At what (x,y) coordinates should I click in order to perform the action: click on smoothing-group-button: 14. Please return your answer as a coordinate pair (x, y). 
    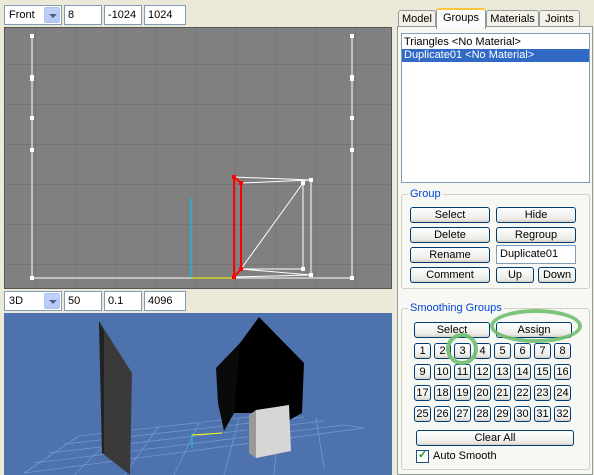
    Looking at the image, I should click on (522, 372).